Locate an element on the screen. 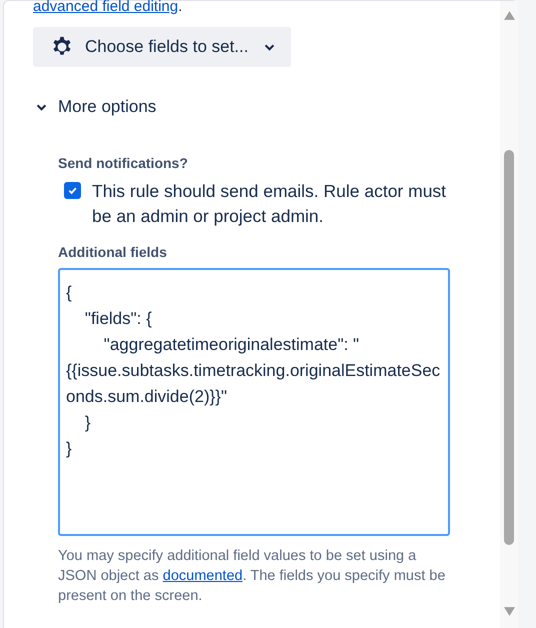  checkmark-icon is located at coordinates (72, 190).